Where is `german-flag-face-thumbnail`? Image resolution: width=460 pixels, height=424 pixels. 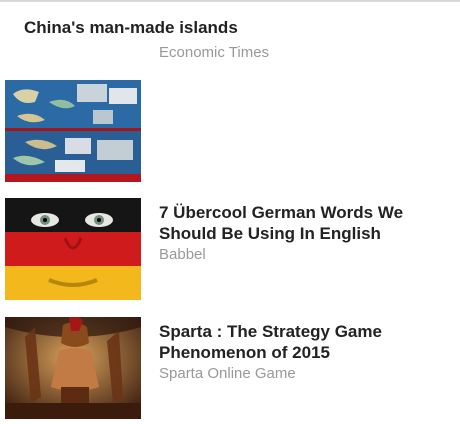 german-flag-face-thumbnail is located at coordinates (73, 249).